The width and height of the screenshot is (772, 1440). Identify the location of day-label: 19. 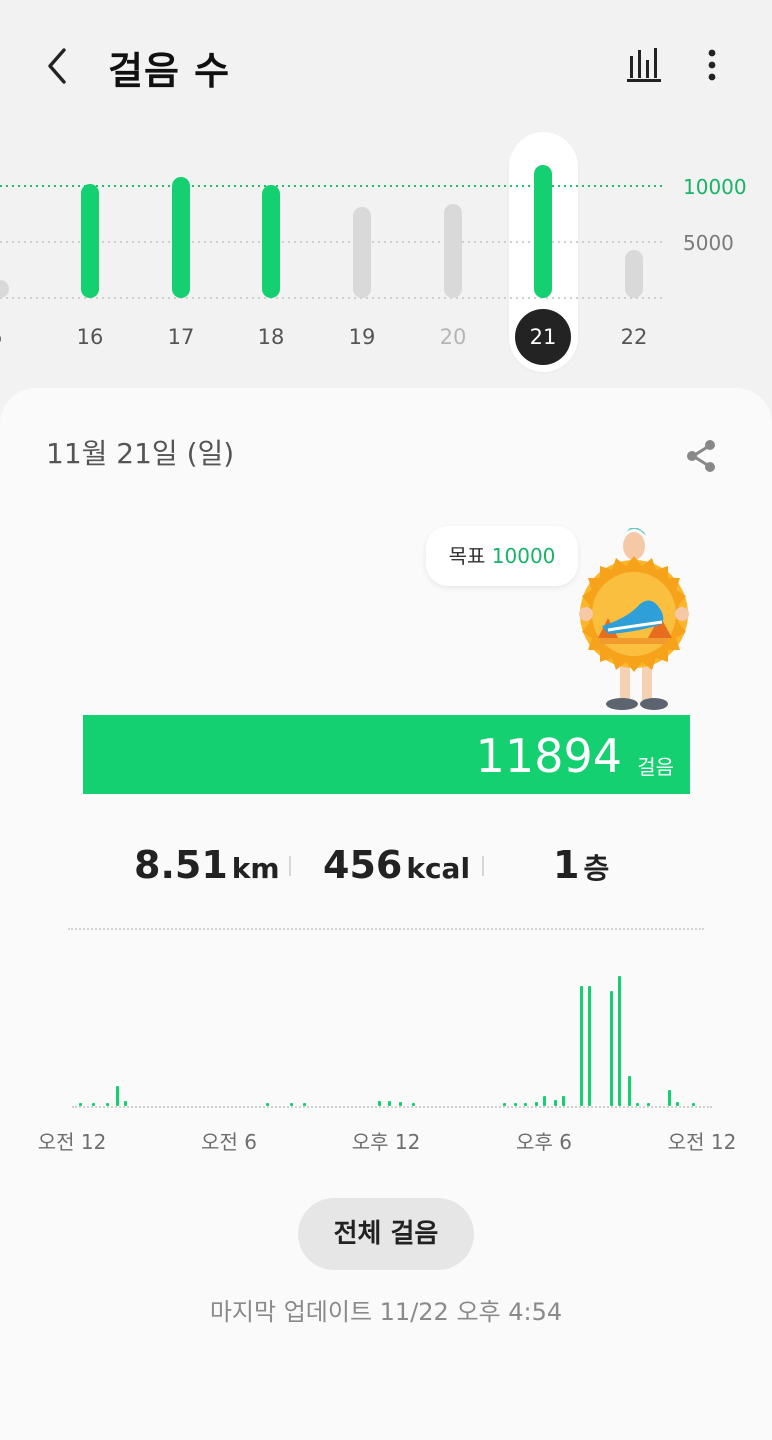
(362, 337).